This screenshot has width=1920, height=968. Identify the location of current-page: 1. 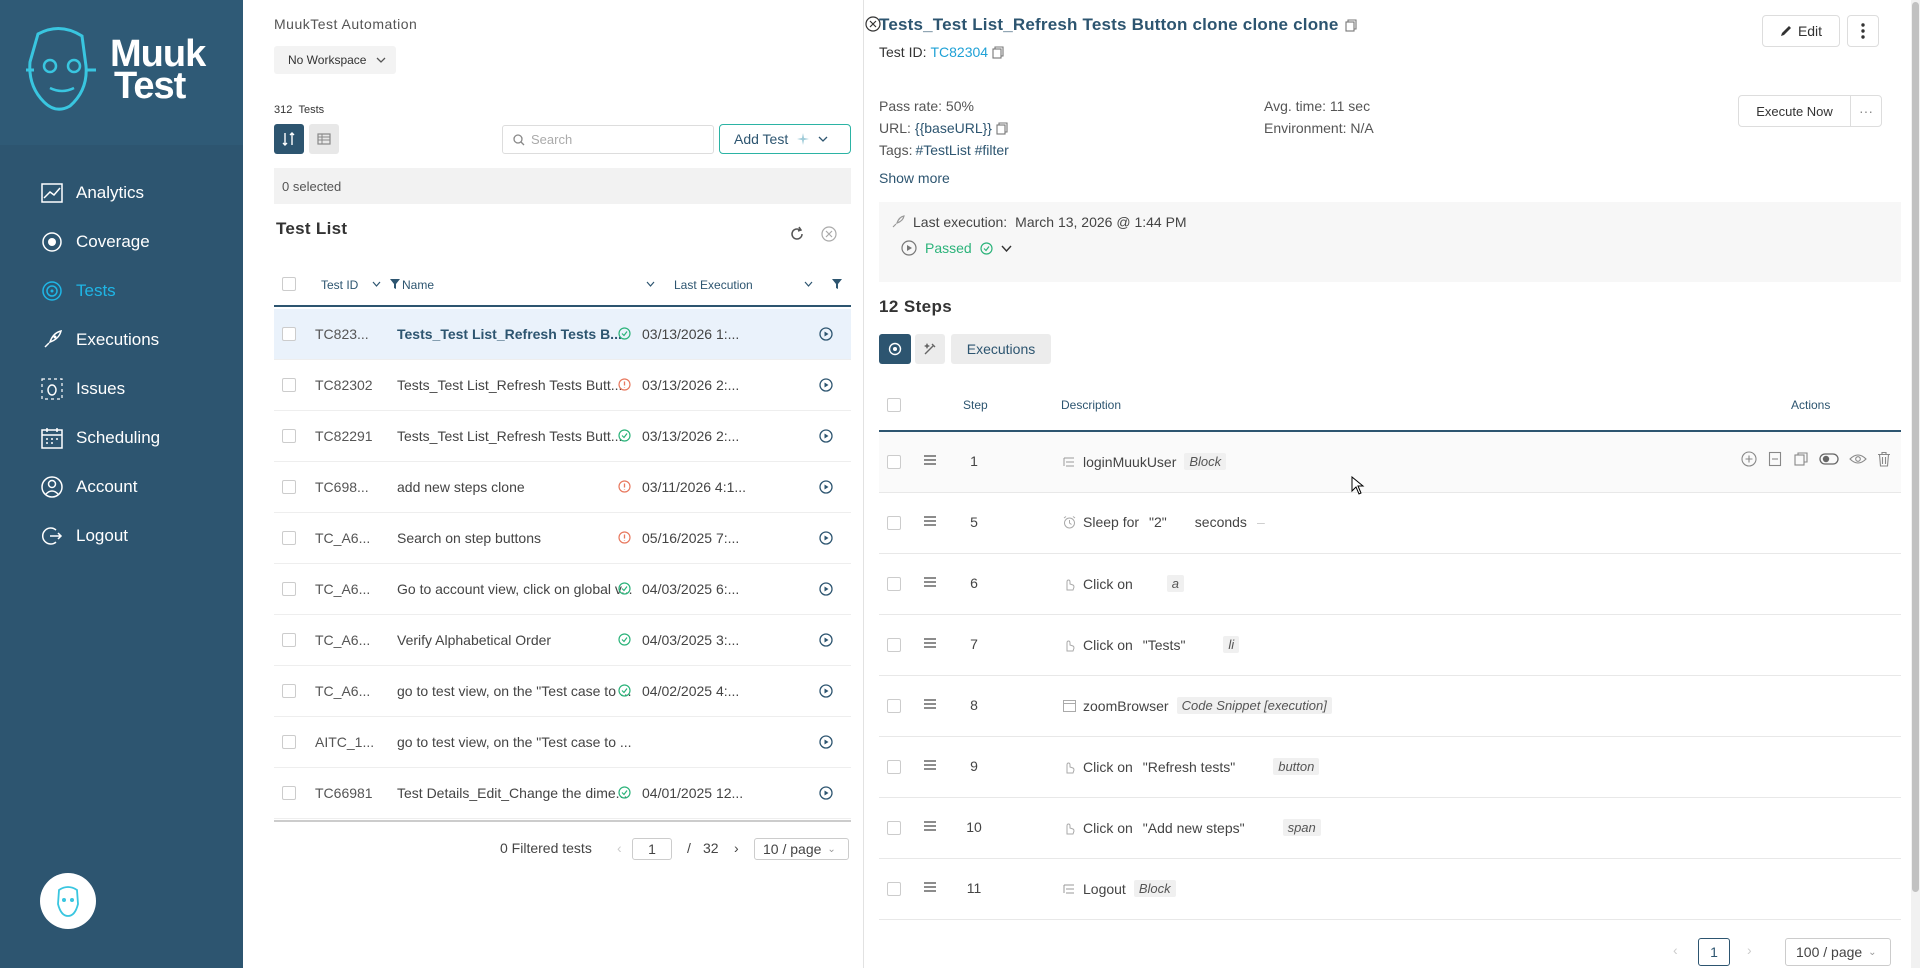
(1714, 952).